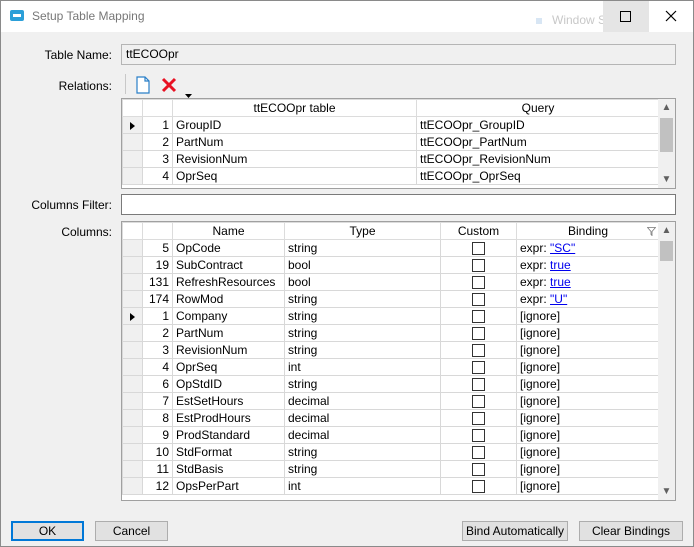 This screenshot has height=547, width=694. I want to click on columns-name-header: Name, so click(228, 231).